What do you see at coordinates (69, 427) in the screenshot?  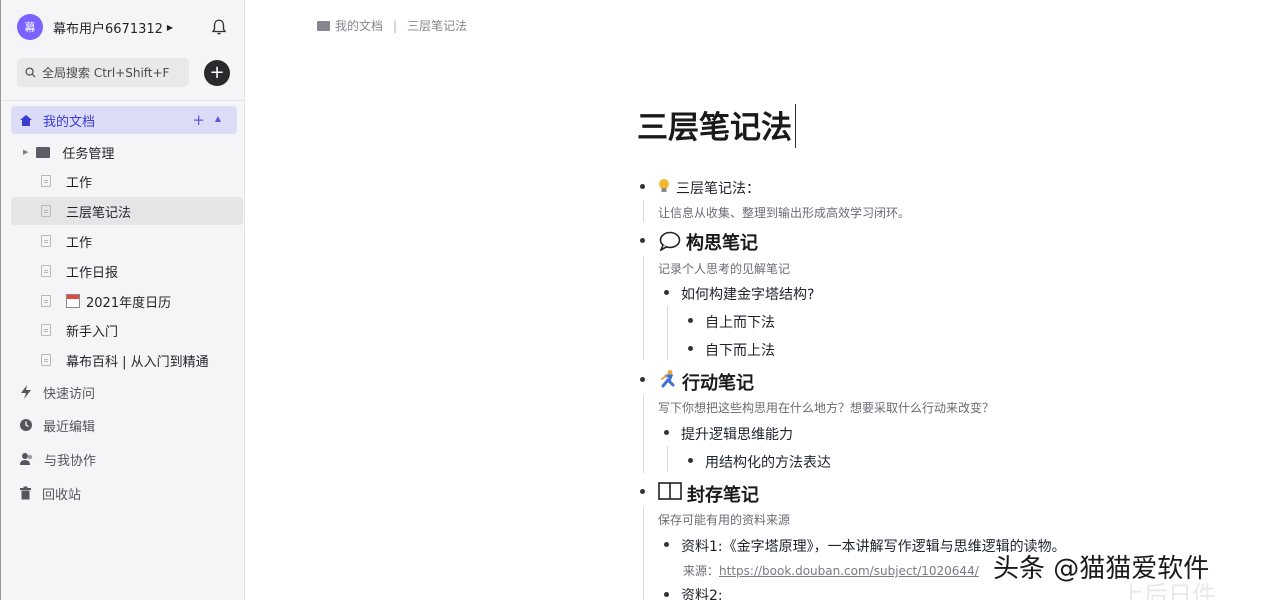 I see `nav-label: 最近编辑` at bounding box center [69, 427].